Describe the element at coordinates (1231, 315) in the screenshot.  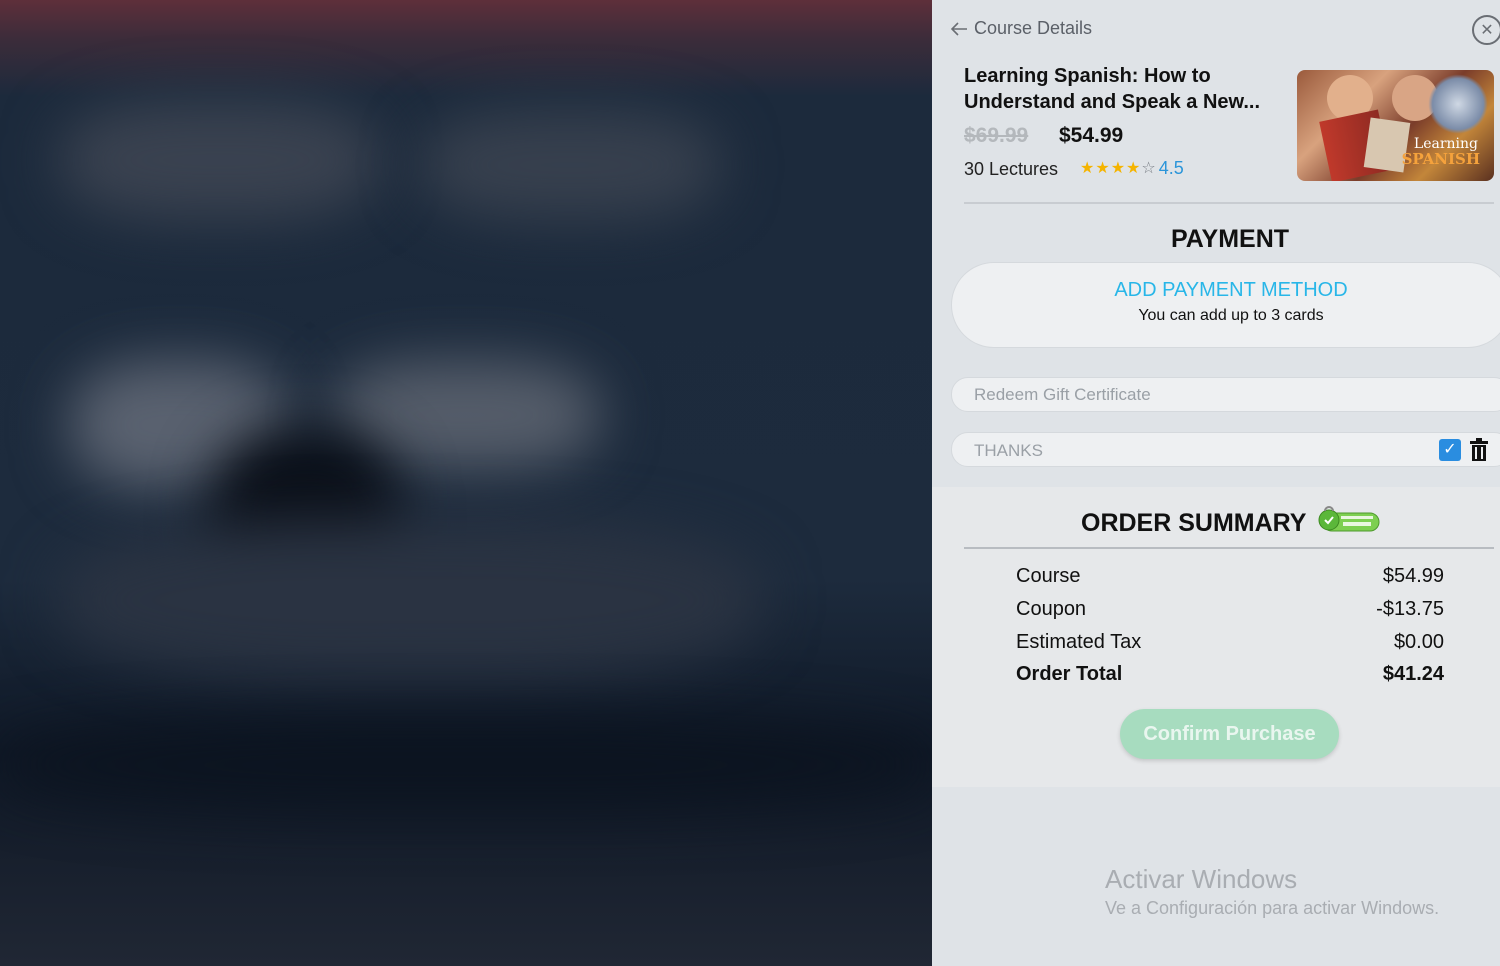
I see `add-payment-hint: You can add up to 3 cards` at that location.